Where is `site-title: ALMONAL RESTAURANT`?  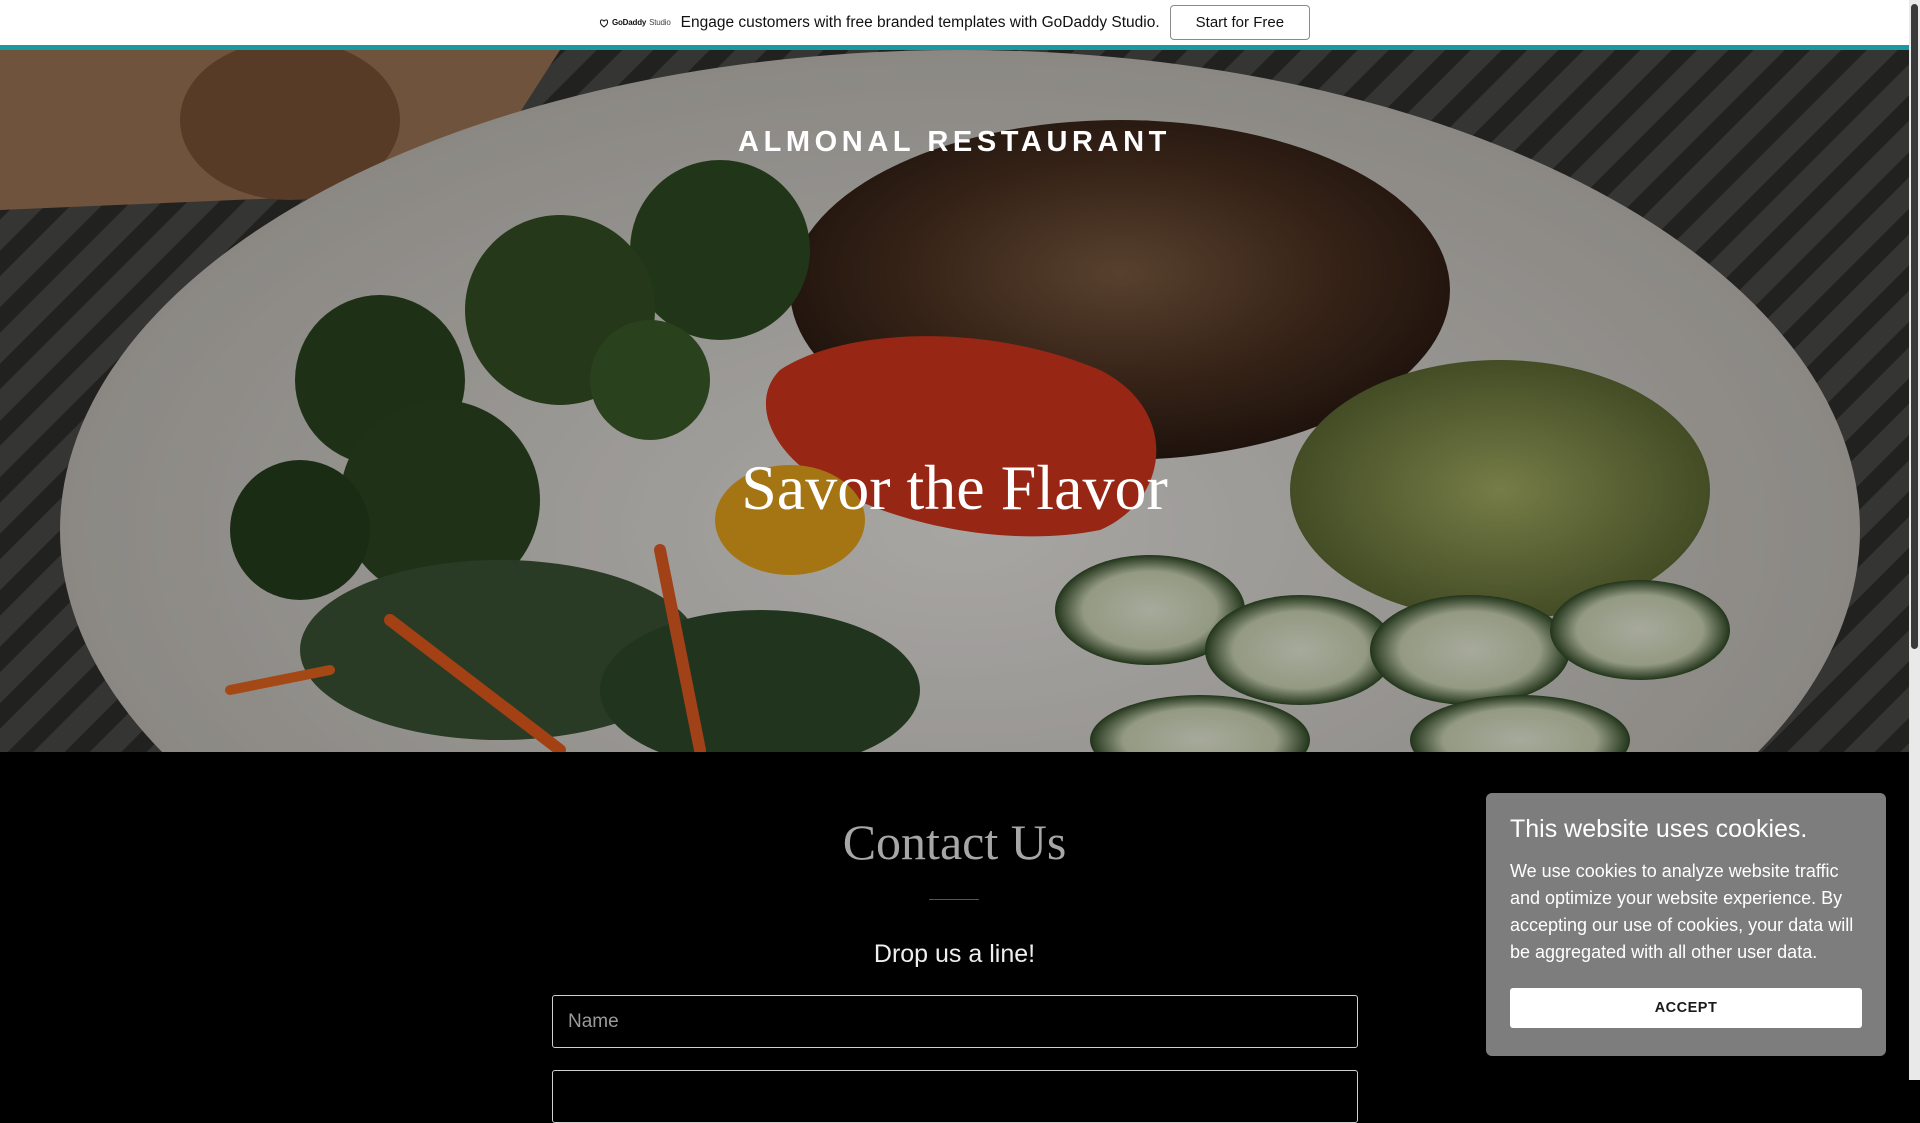
site-title: ALMONAL RESTAURANT is located at coordinates (954, 142).